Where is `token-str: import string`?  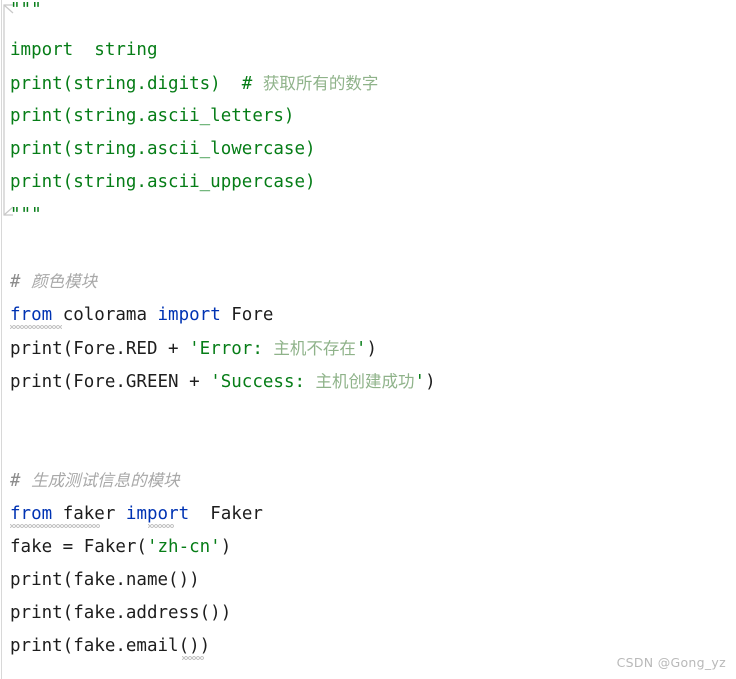 token-str: import string is located at coordinates (84, 50).